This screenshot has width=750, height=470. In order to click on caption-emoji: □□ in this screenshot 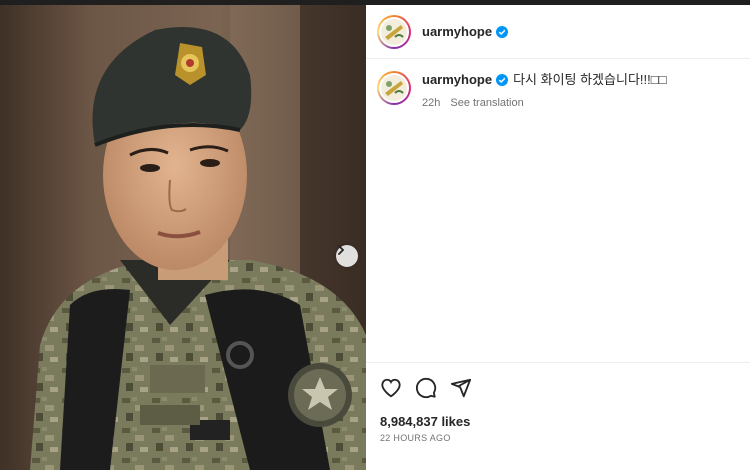, I will do `click(658, 79)`.